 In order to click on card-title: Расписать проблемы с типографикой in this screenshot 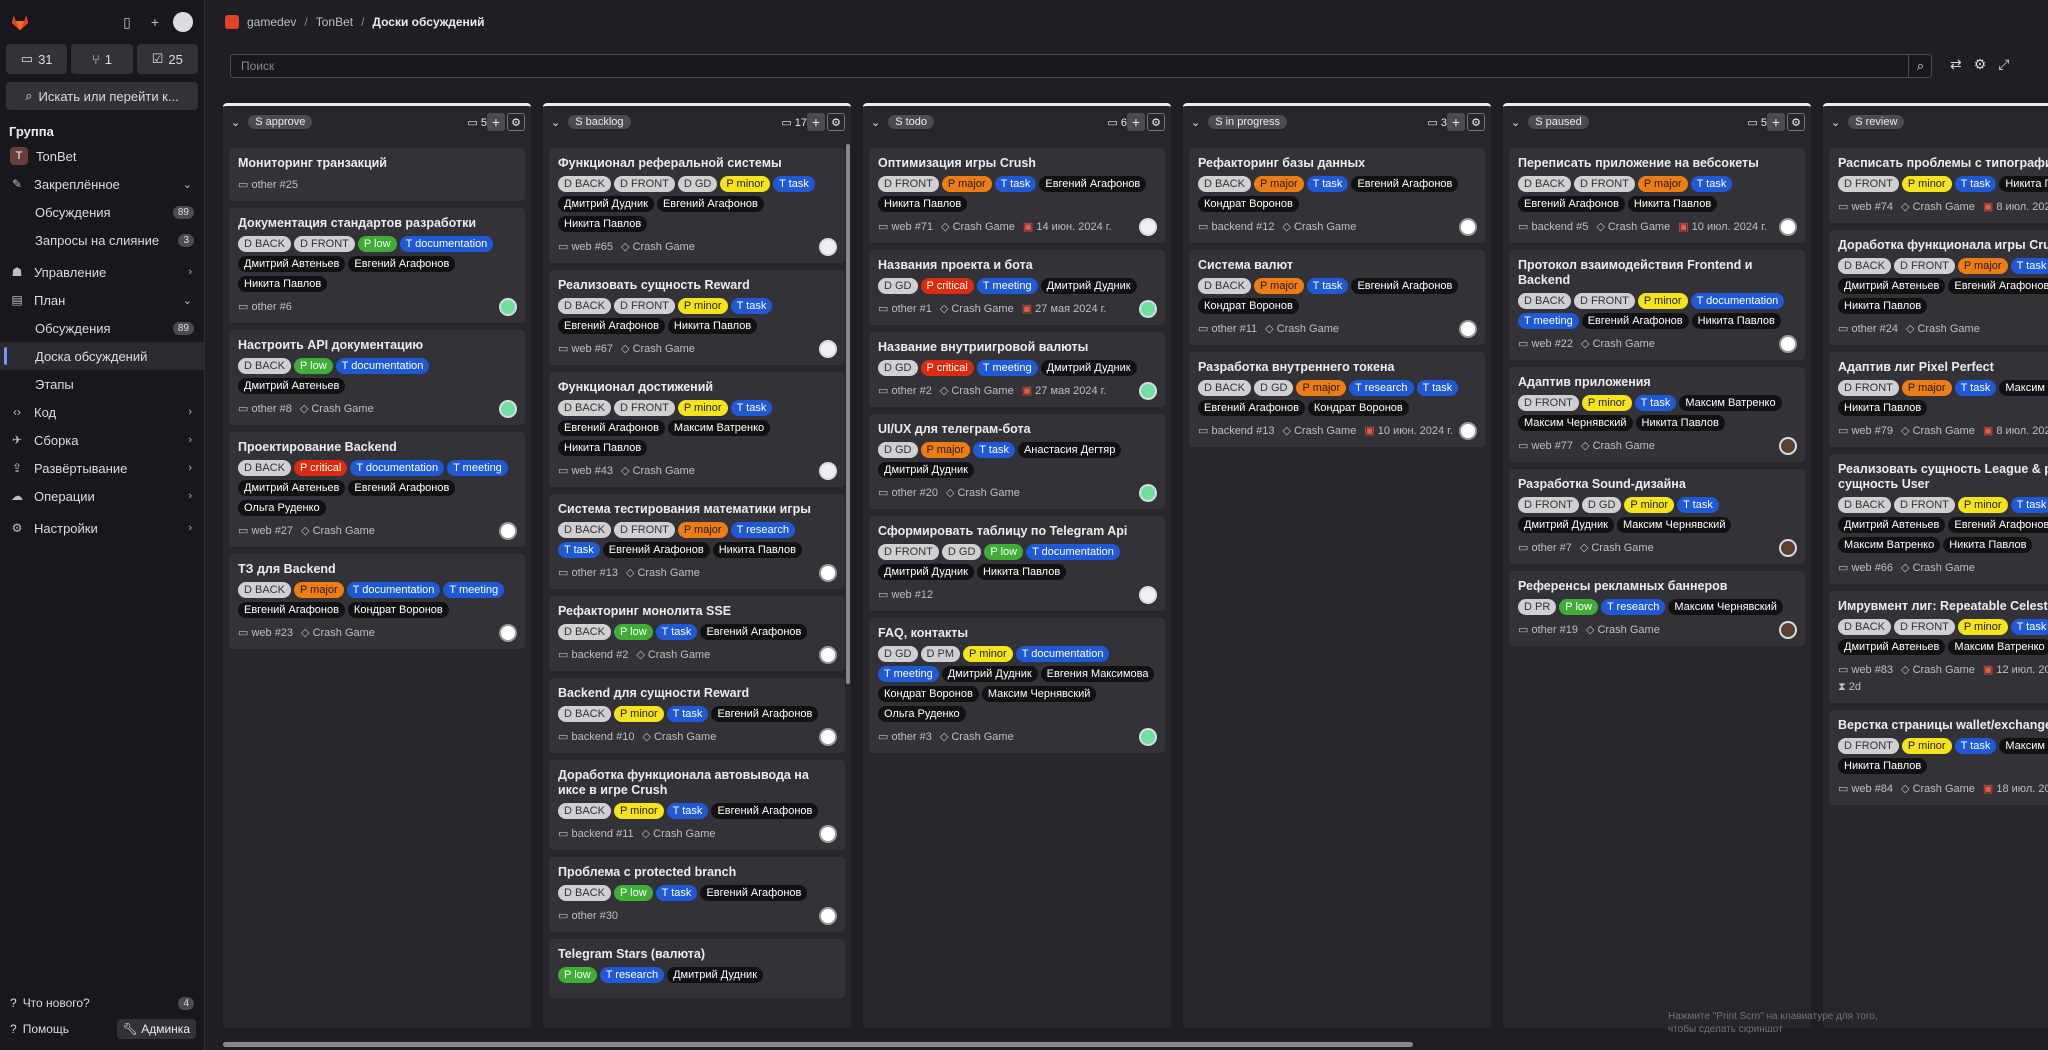, I will do `click(1943, 163)`.